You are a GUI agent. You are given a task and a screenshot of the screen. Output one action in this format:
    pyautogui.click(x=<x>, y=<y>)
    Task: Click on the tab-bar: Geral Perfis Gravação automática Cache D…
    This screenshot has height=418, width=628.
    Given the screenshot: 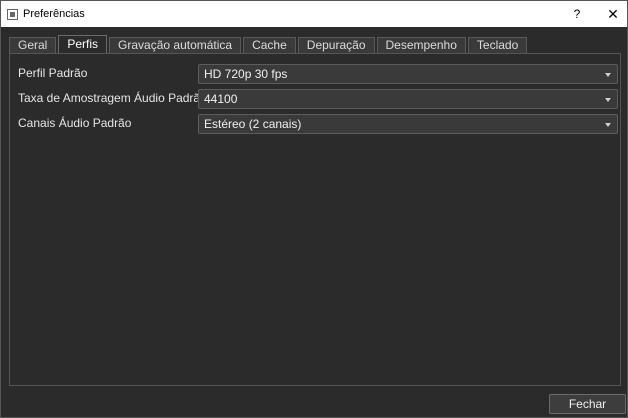 What is the action you would take?
    pyautogui.click(x=269, y=44)
    